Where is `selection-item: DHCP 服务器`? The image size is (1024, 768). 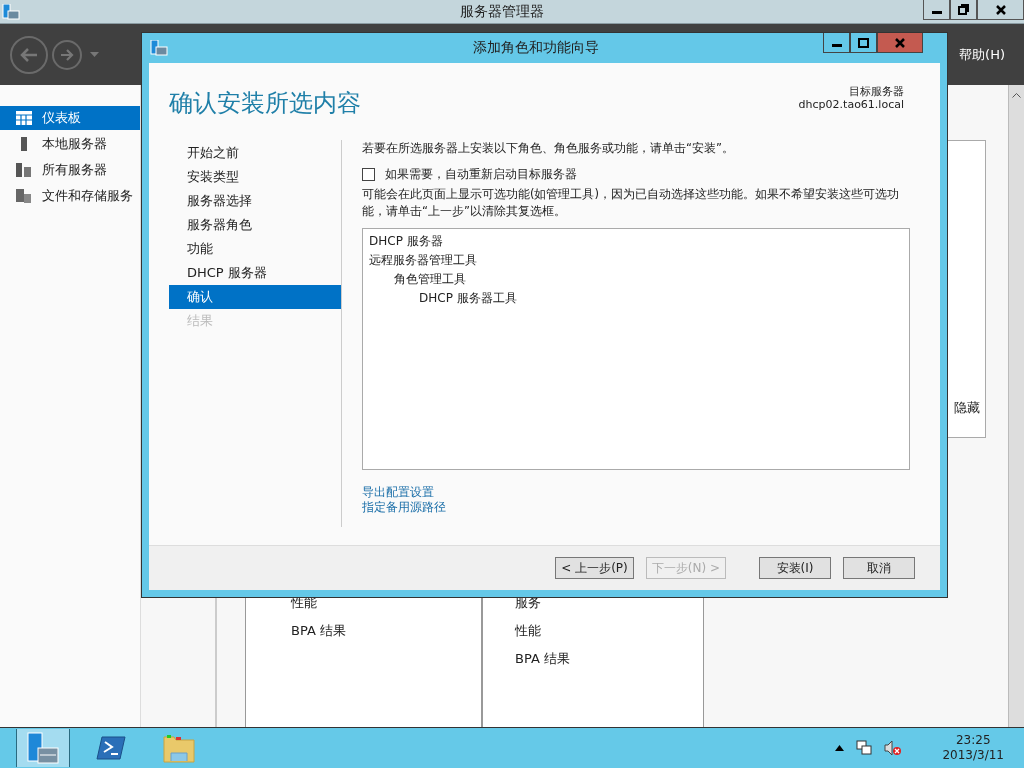 selection-item: DHCP 服务器 is located at coordinates (406, 241).